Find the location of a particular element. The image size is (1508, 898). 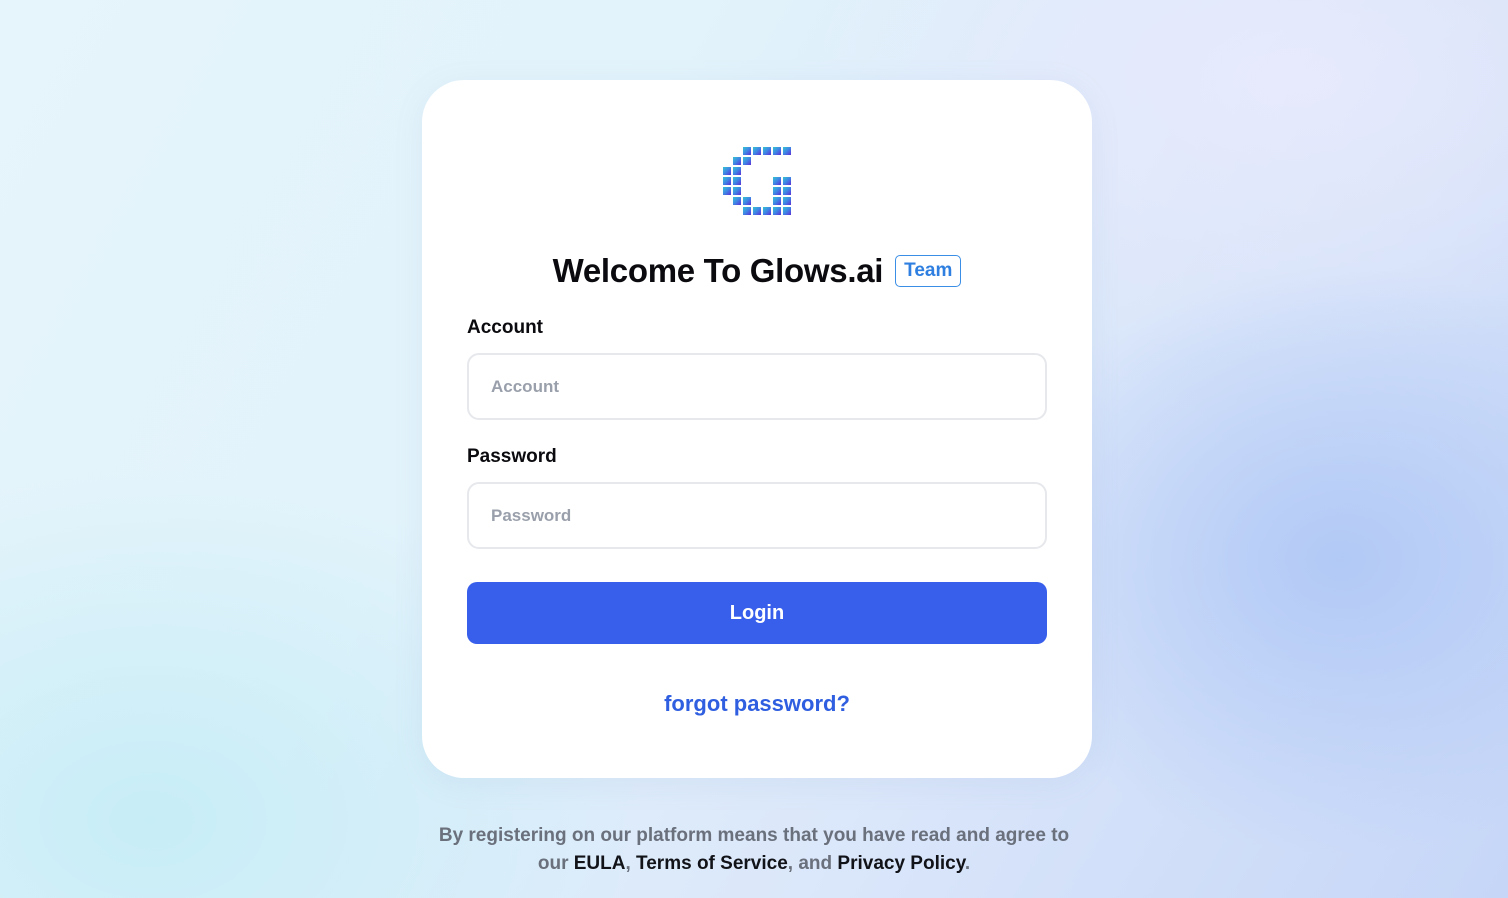

login-button: Login is located at coordinates (757, 613).